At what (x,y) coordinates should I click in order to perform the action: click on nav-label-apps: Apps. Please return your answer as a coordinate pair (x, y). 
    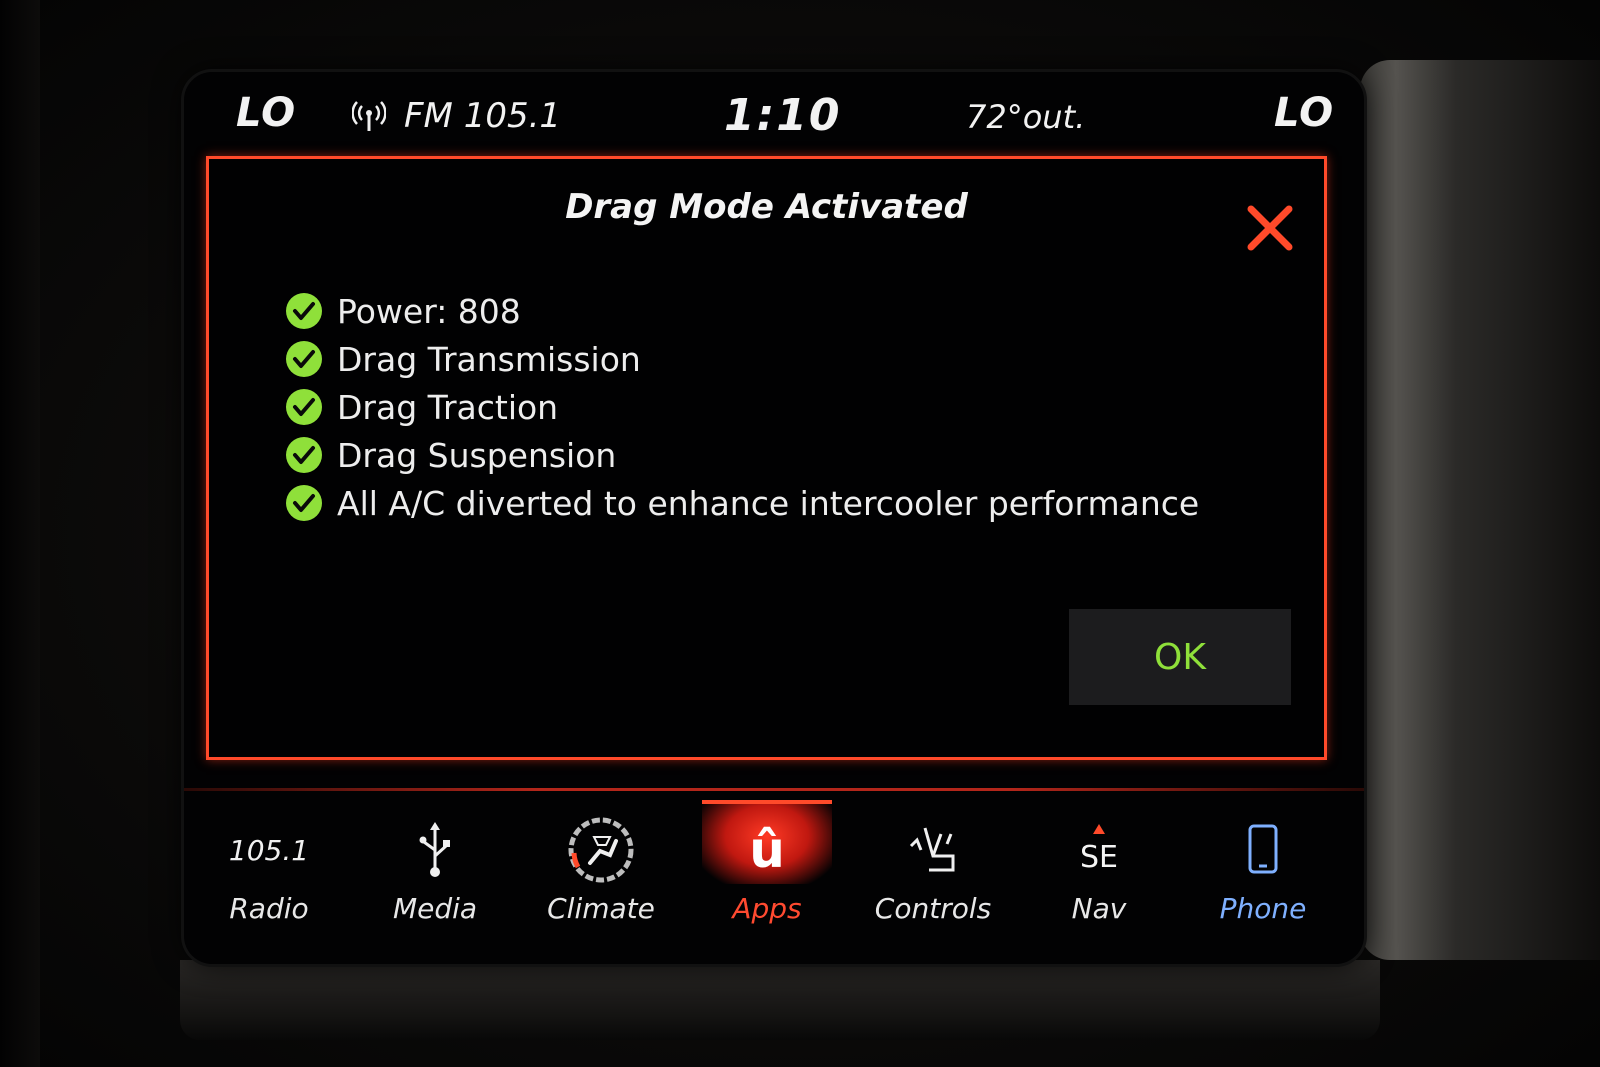
    Looking at the image, I should click on (767, 908).